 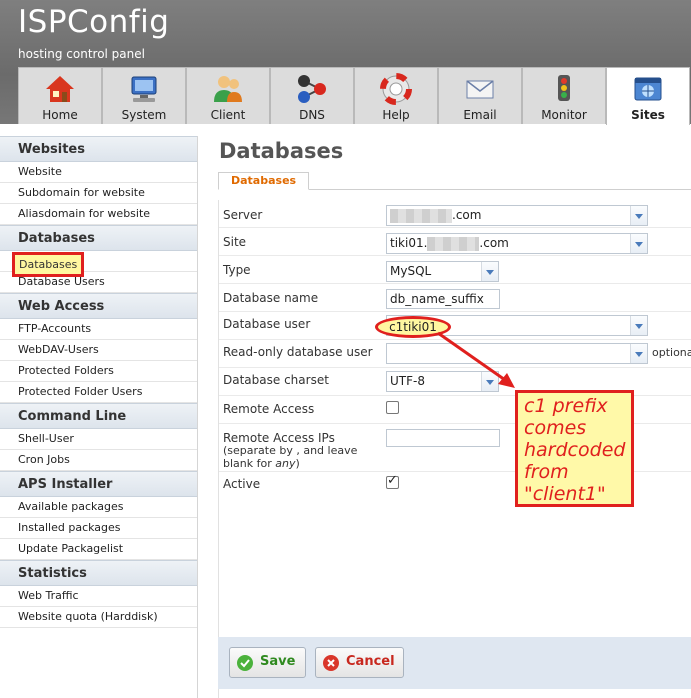 I want to click on remote-access-label: Remote Access, so click(x=269, y=409).